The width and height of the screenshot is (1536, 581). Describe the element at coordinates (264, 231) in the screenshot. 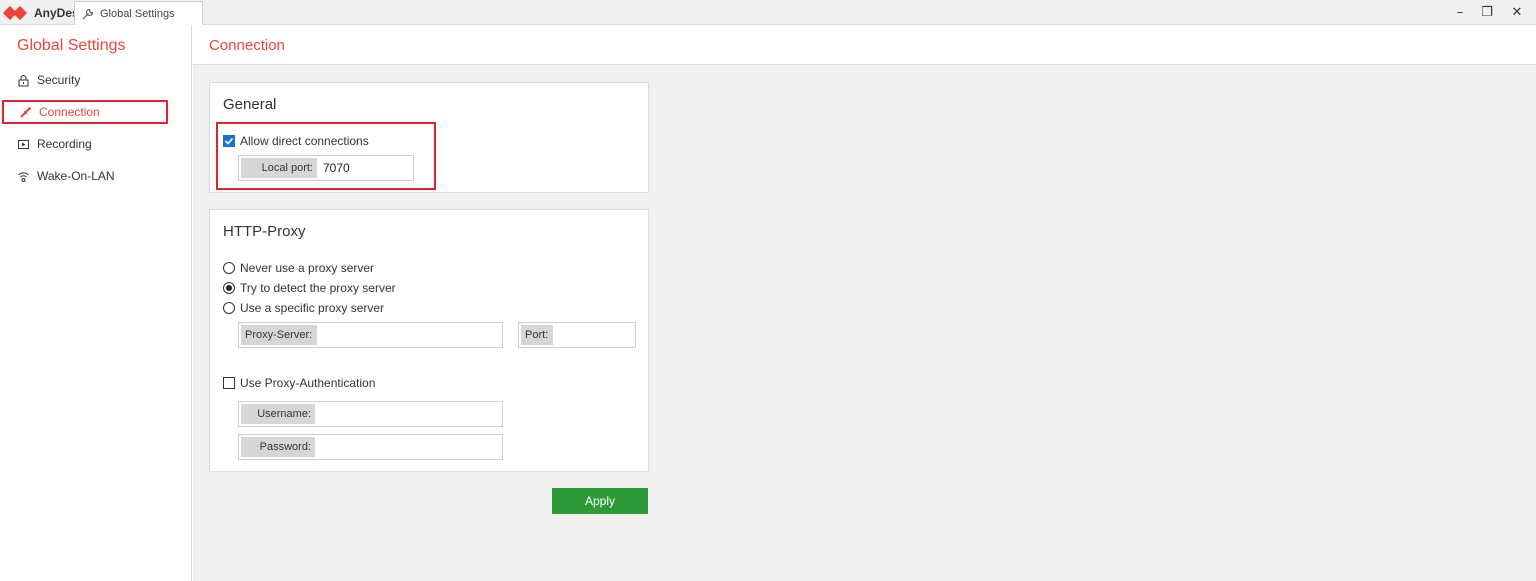

I see `http-proxy-title: HTTP-Proxy` at that location.